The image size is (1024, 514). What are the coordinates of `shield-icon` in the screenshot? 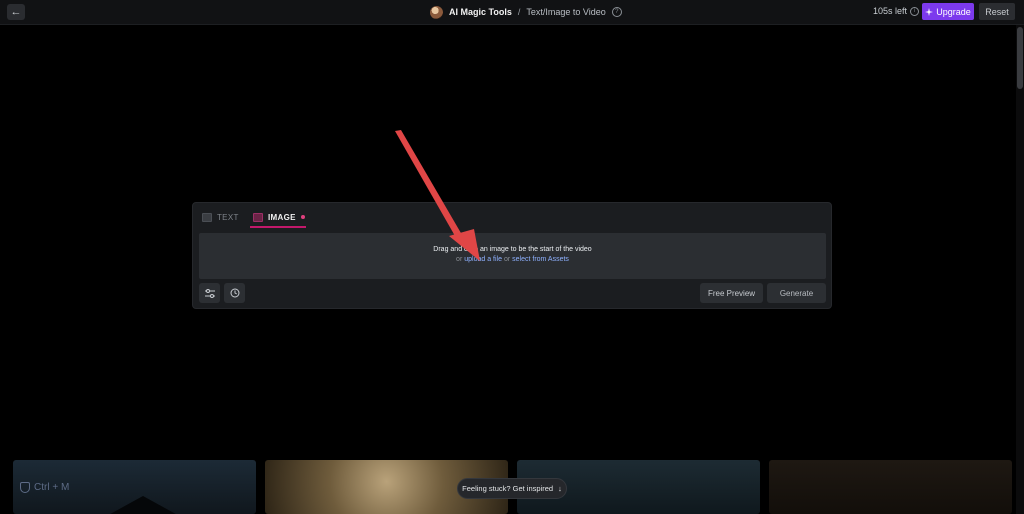 It's located at (25, 487).